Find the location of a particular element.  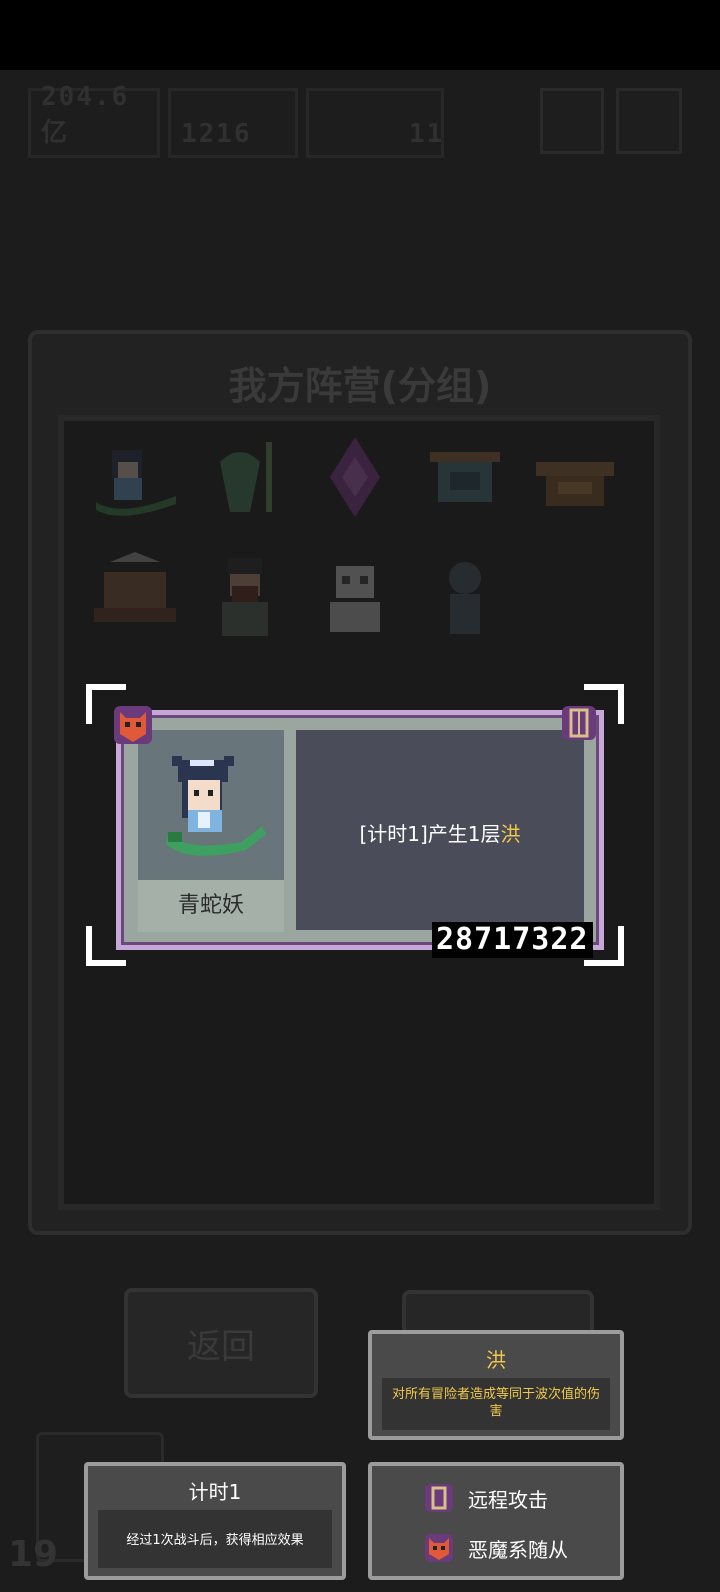

trait-ranged: 远程攻击 is located at coordinates (486, 1498).